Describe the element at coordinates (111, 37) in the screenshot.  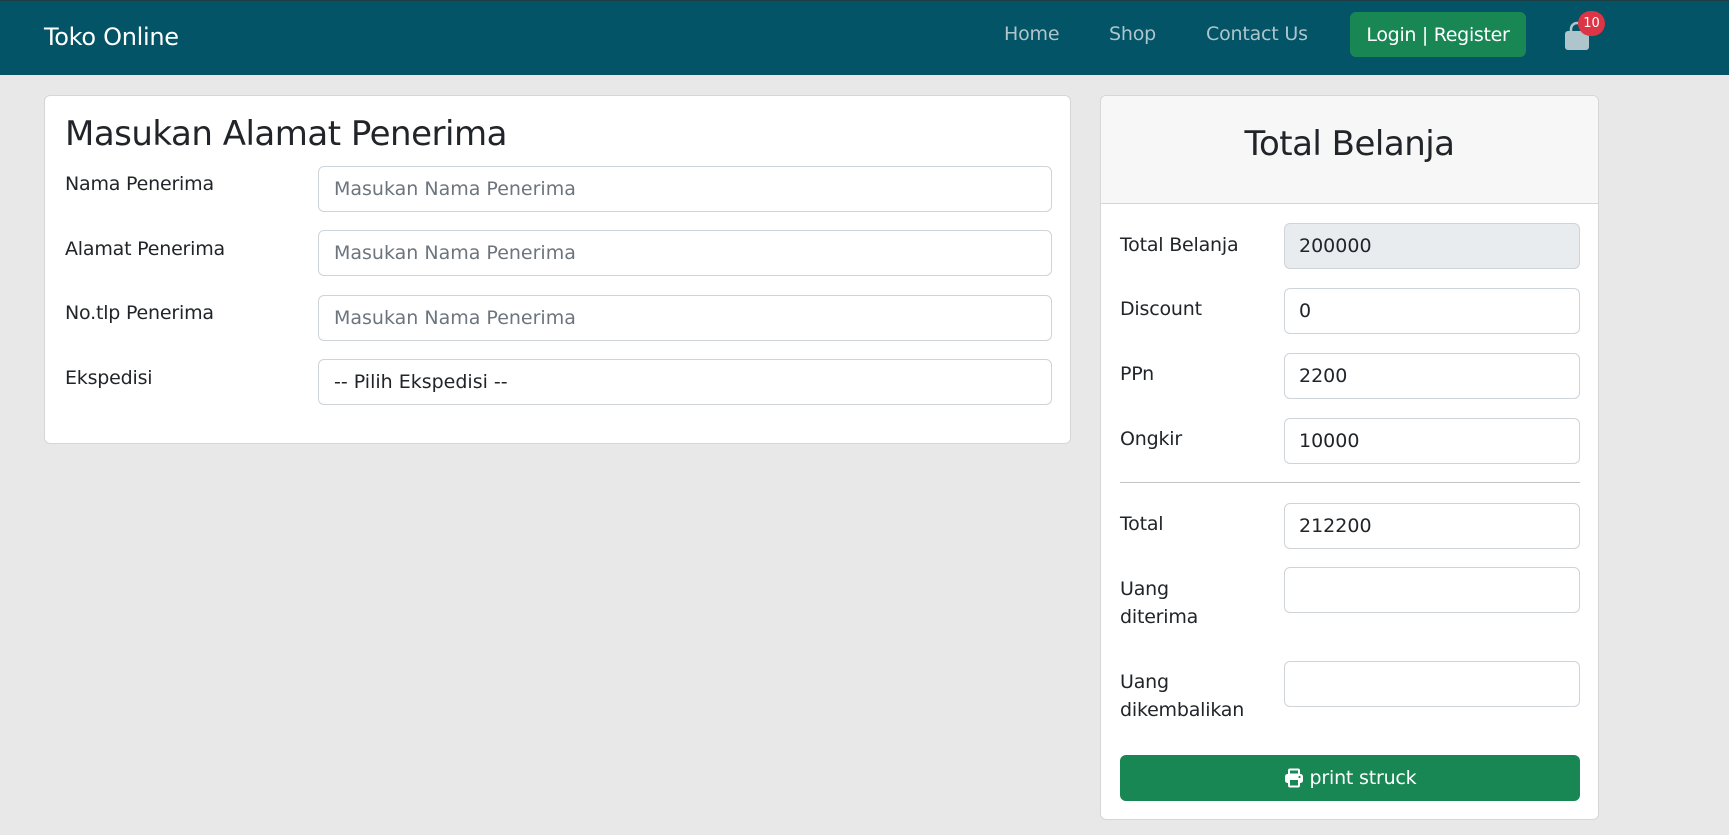
I see `brand-logo: Toko Online` at that location.